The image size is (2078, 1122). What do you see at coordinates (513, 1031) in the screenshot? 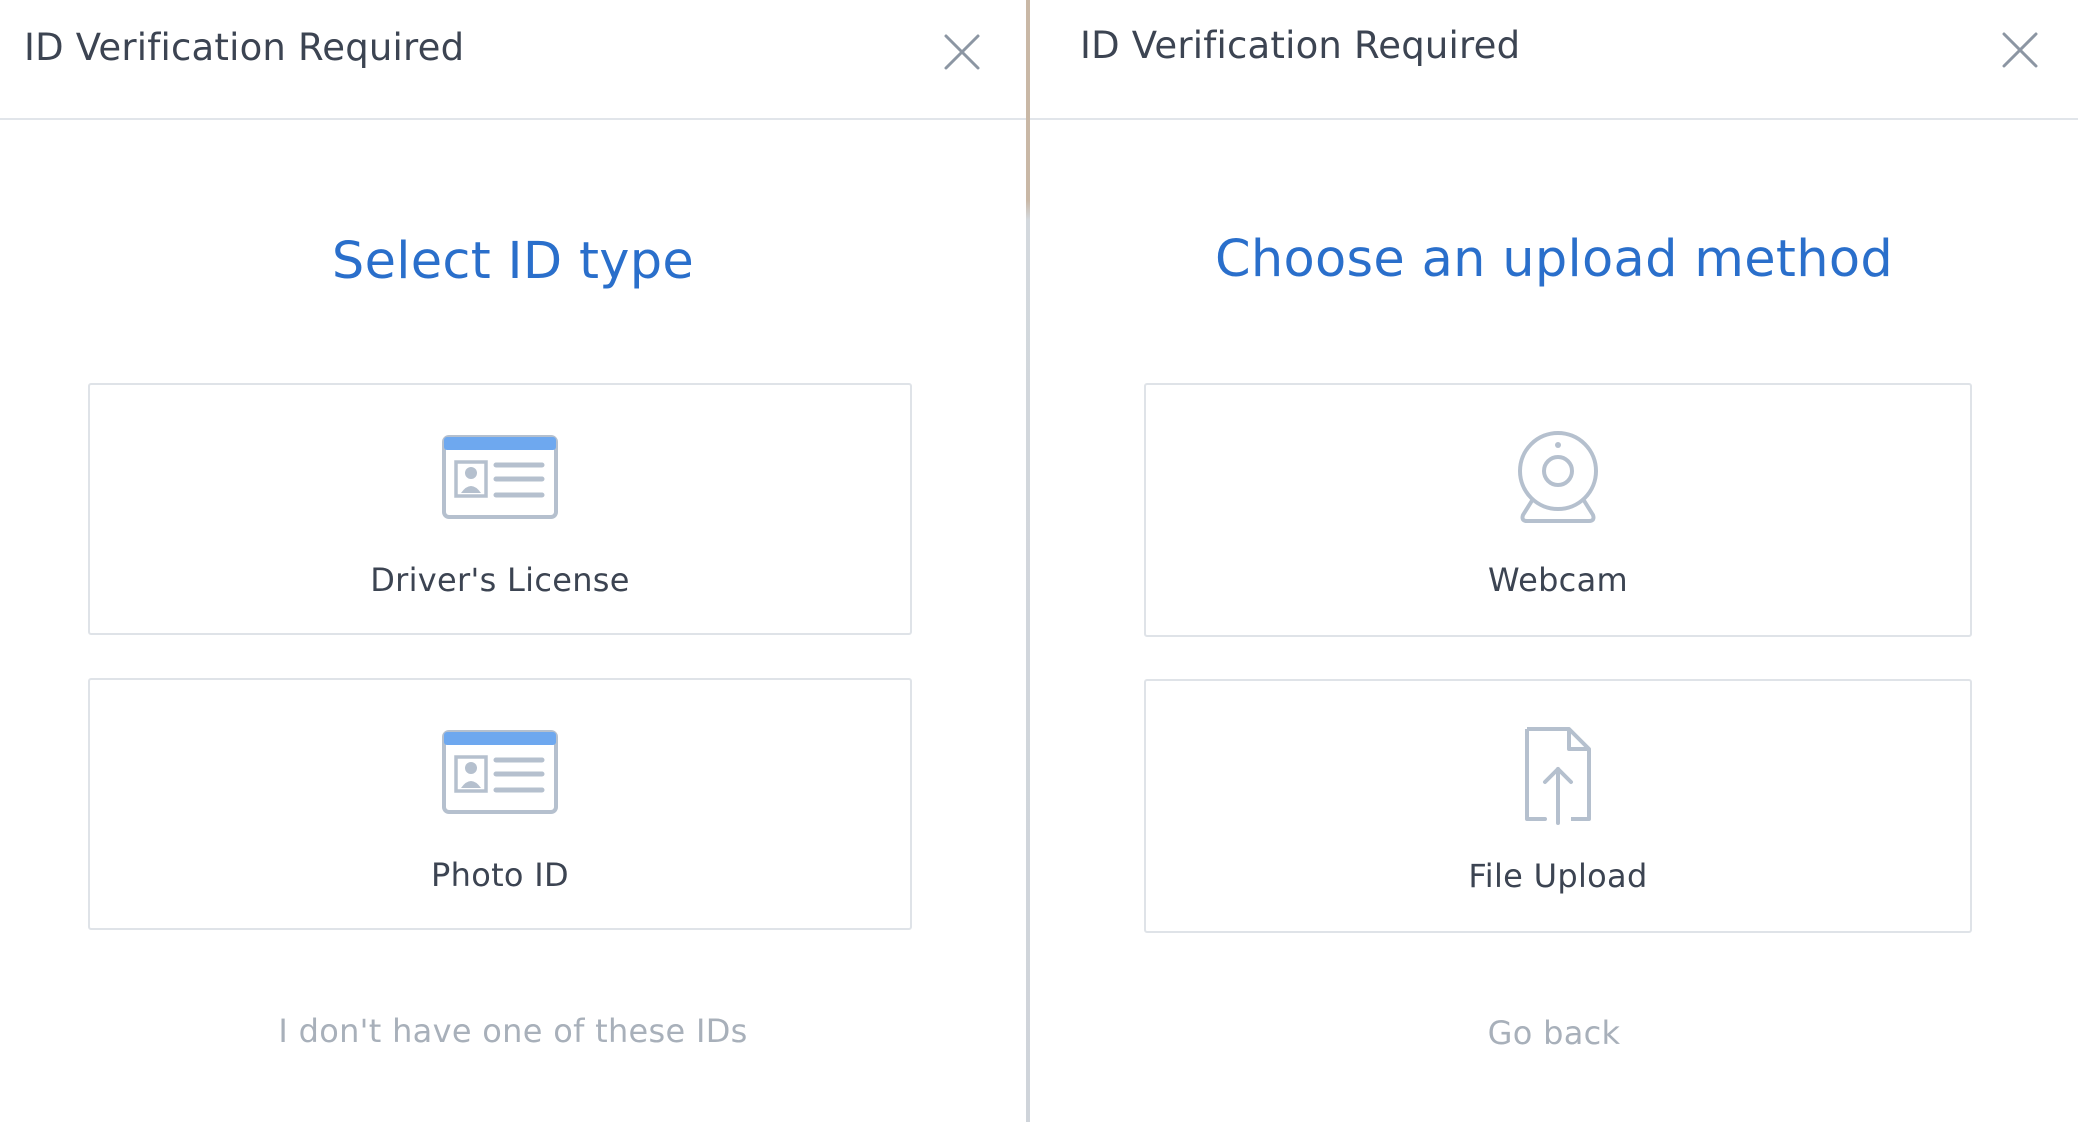
I see `no-id-link: I don't have one of these IDs` at bounding box center [513, 1031].